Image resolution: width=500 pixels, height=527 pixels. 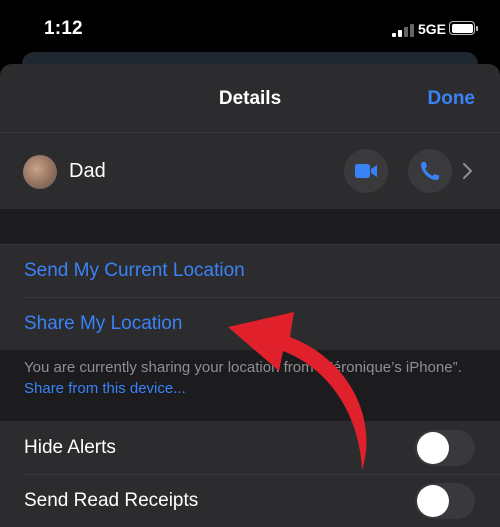 I want to click on page-title: Details, so click(x=250, y=98).